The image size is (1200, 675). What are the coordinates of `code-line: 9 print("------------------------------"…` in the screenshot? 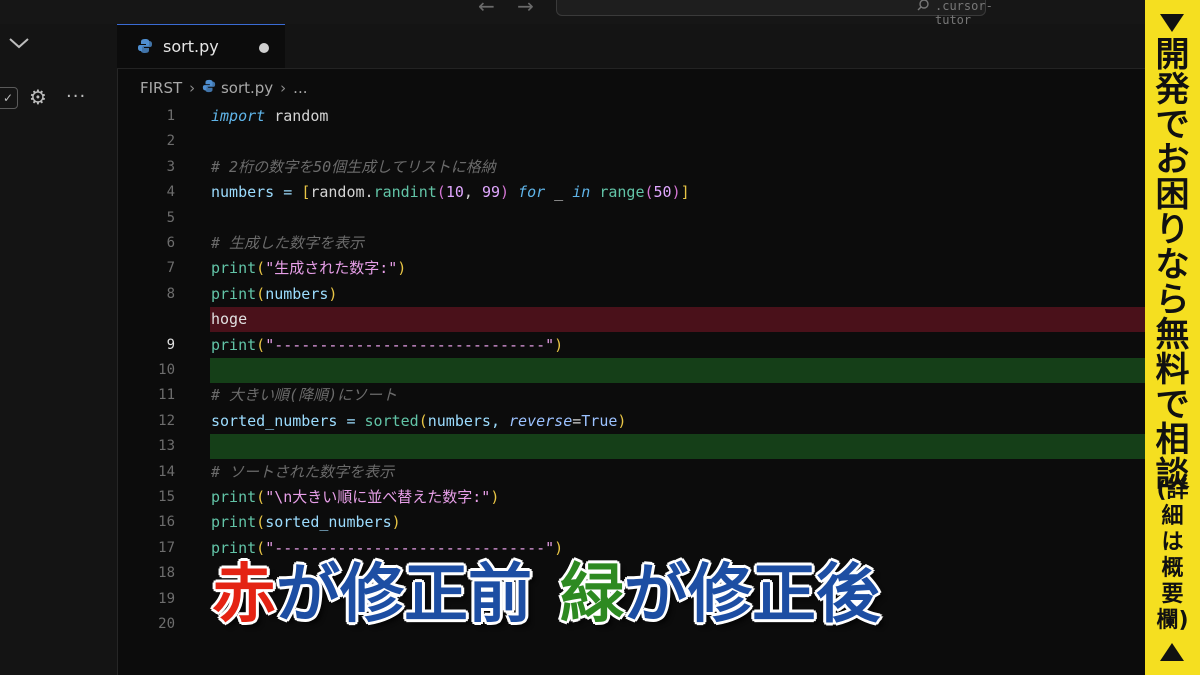 It's located at (631, 345).